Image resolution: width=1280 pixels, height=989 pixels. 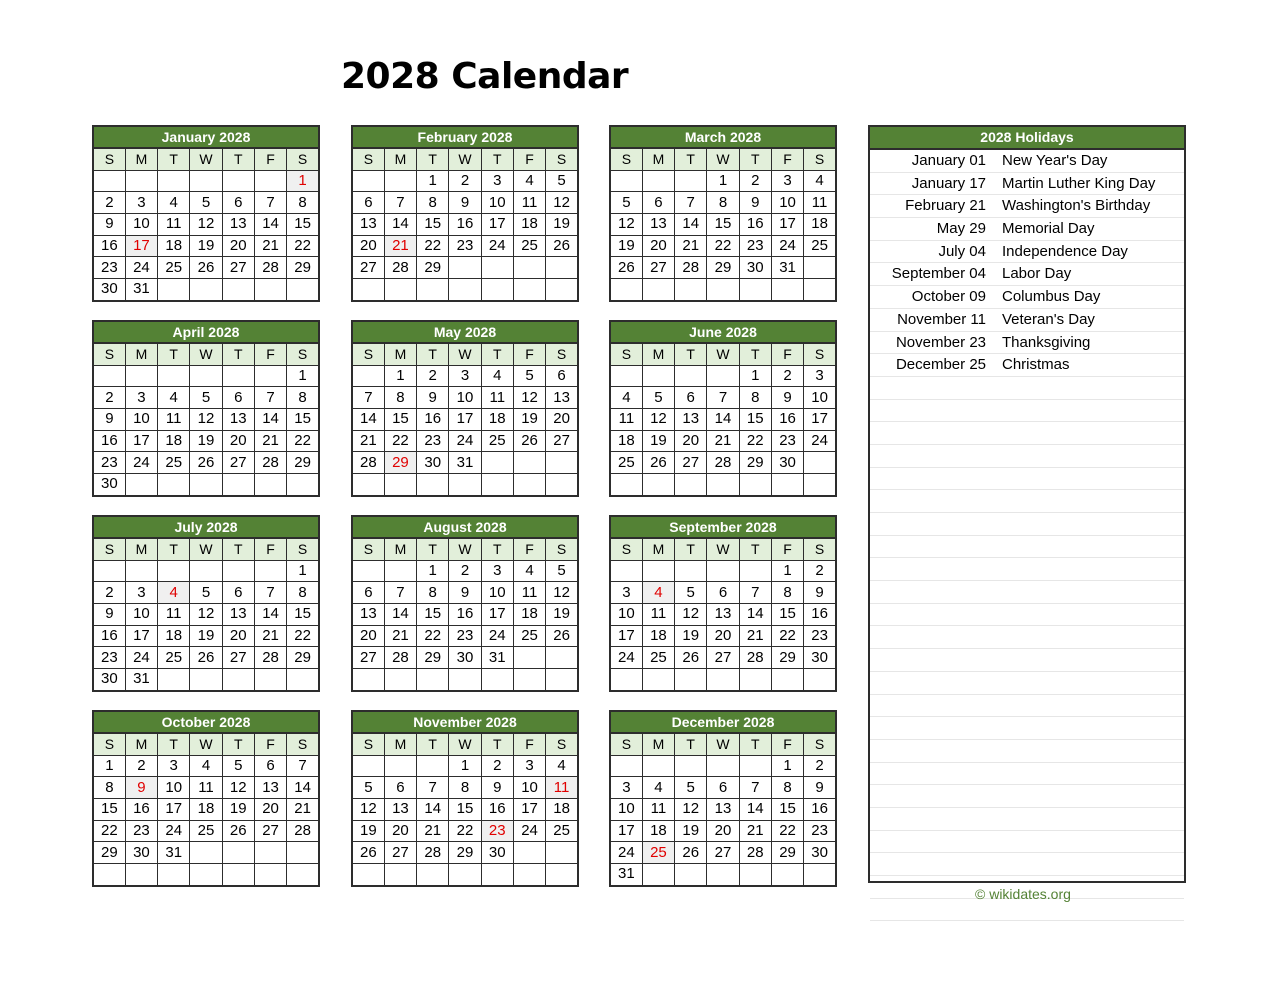 I want to click on day-cell: 4, so click(x=529, y=181).